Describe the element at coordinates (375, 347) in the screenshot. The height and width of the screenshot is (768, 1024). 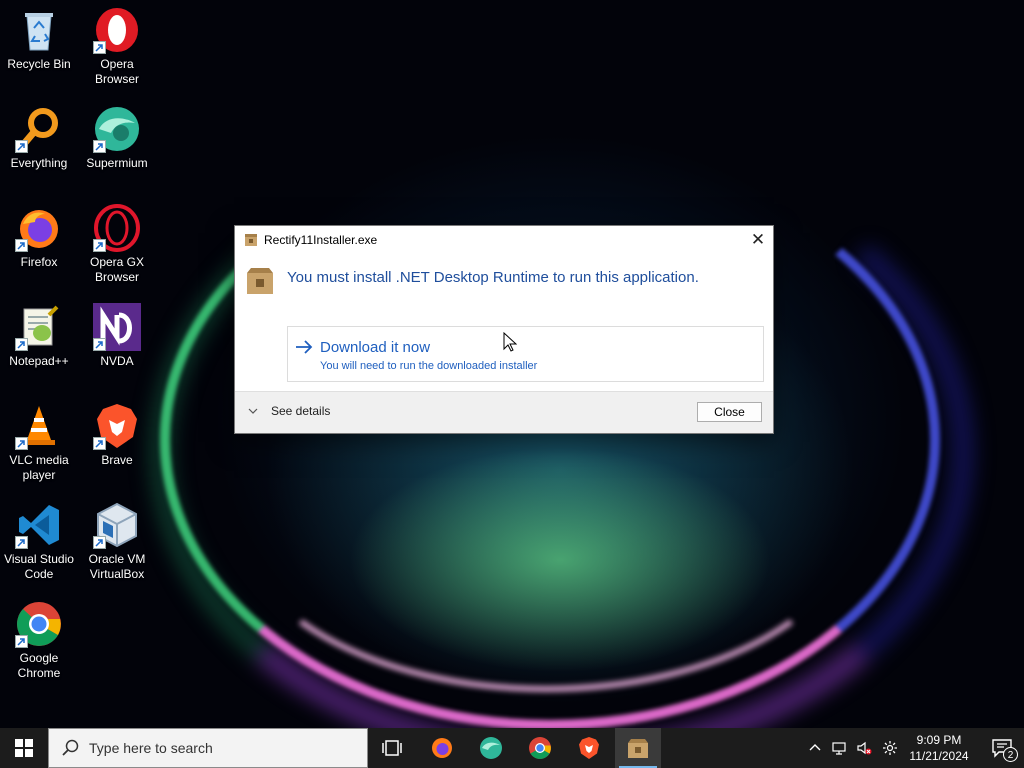
I see `command-link-title: Download it now` at that location.